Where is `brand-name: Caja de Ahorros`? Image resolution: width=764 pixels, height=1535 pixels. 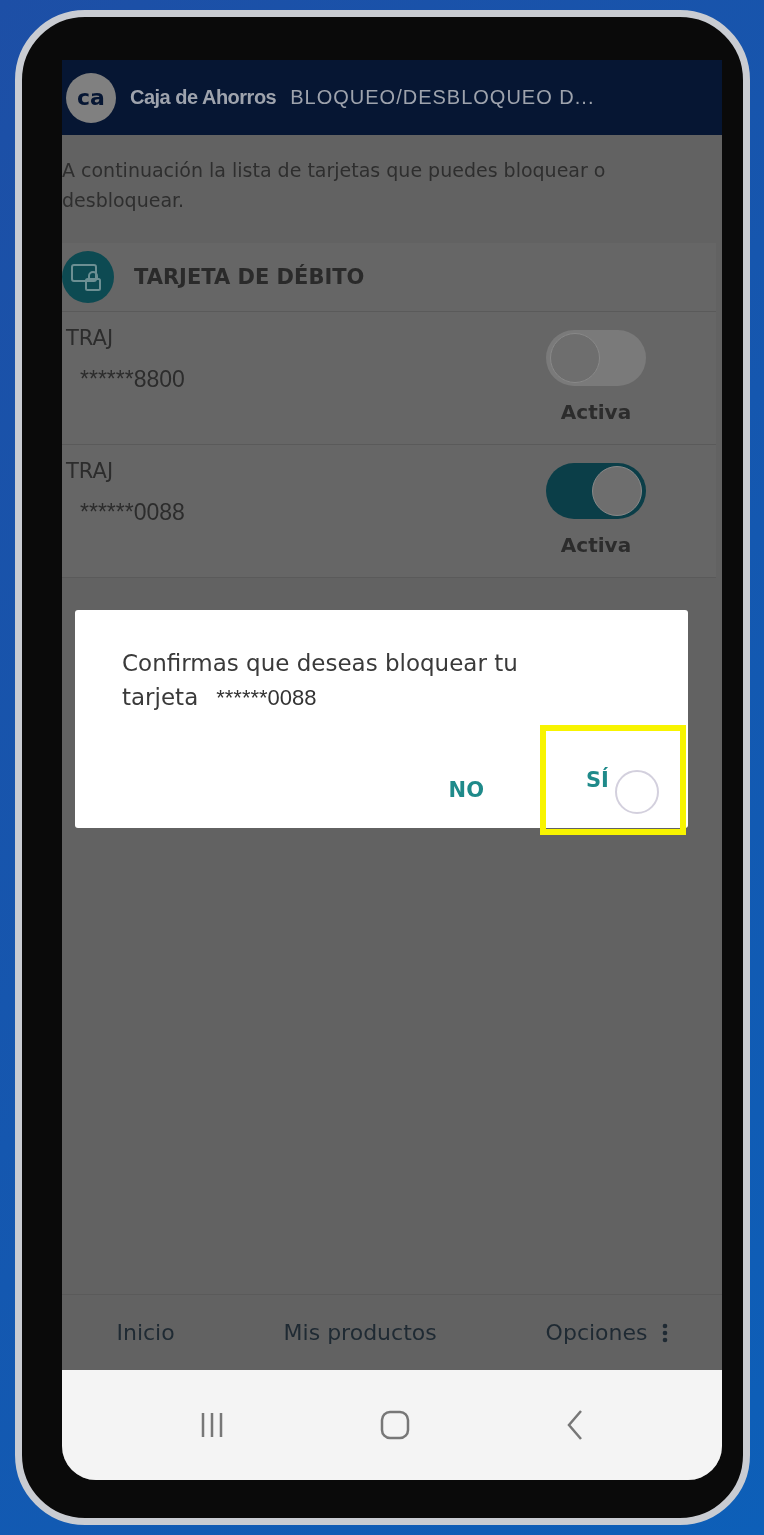
brand-name: Caja de Ahorros is located at coordinates (203, 97).